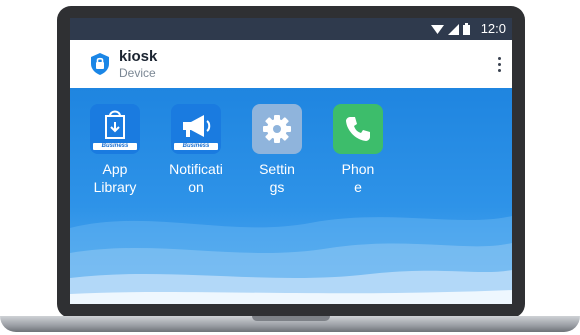 This screenshot has width=580, height=335. I want to click on app-label-line2: e, so click(358, 187).